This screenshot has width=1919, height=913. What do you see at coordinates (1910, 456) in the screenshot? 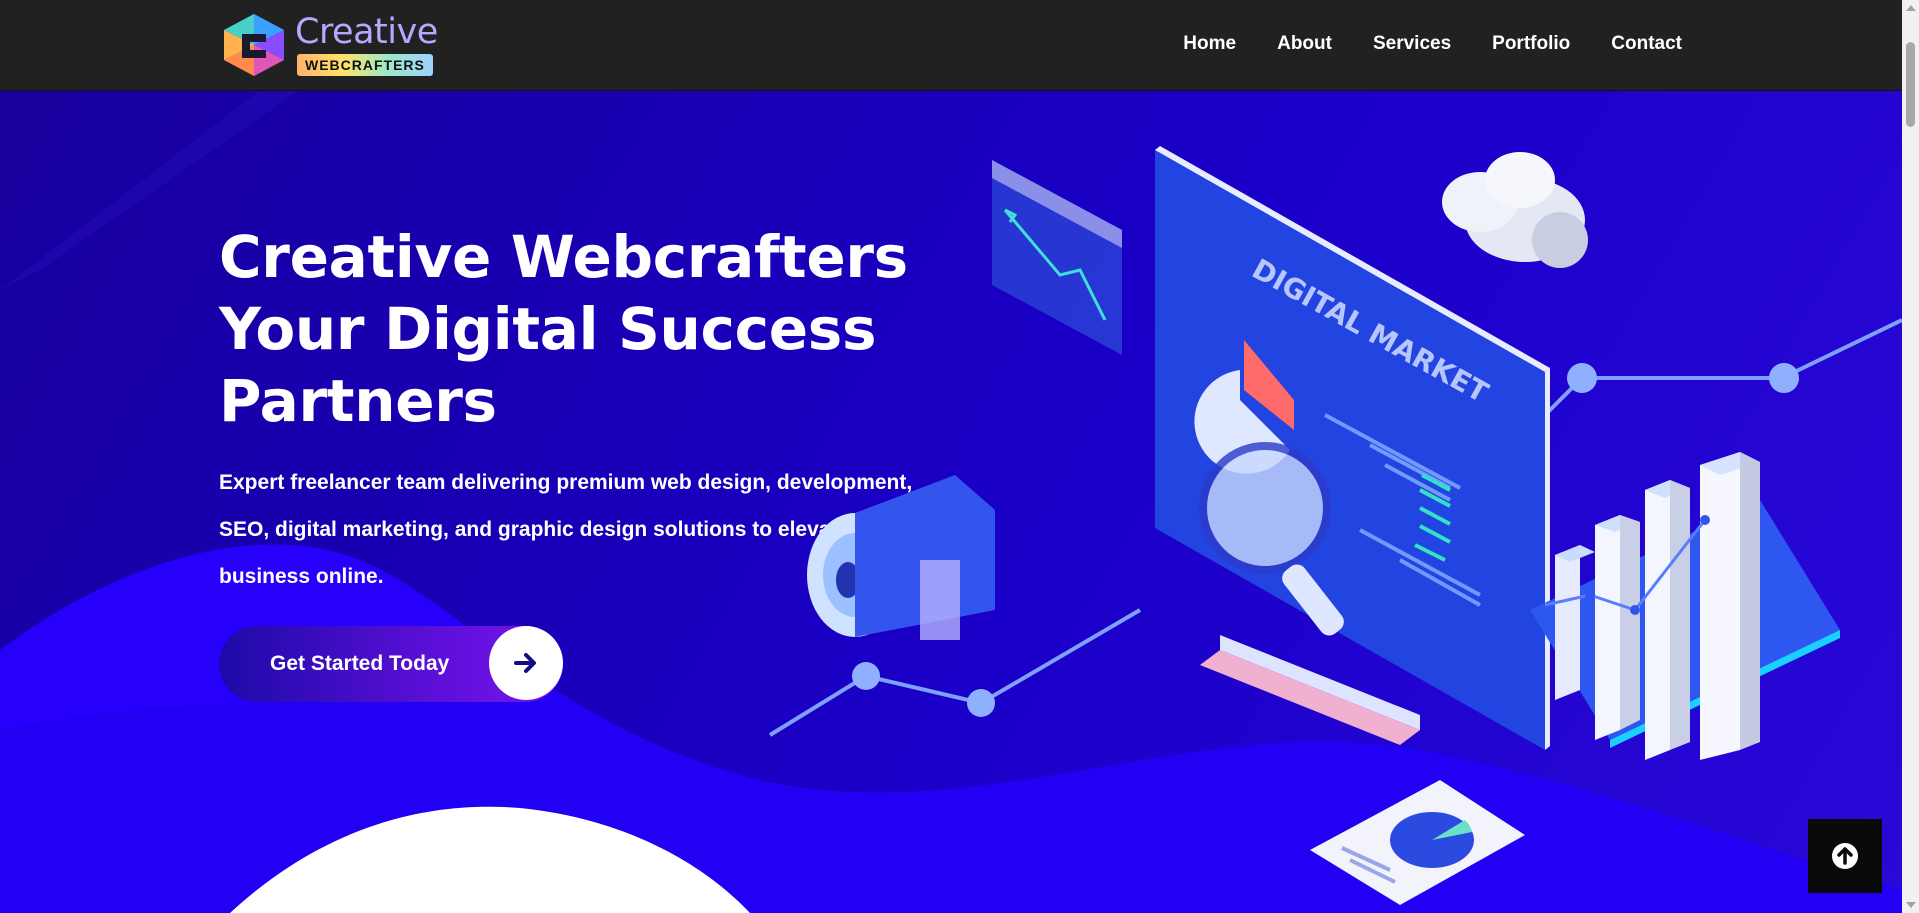
I see `page-scrollbar` at bounding box center [1910, 456].